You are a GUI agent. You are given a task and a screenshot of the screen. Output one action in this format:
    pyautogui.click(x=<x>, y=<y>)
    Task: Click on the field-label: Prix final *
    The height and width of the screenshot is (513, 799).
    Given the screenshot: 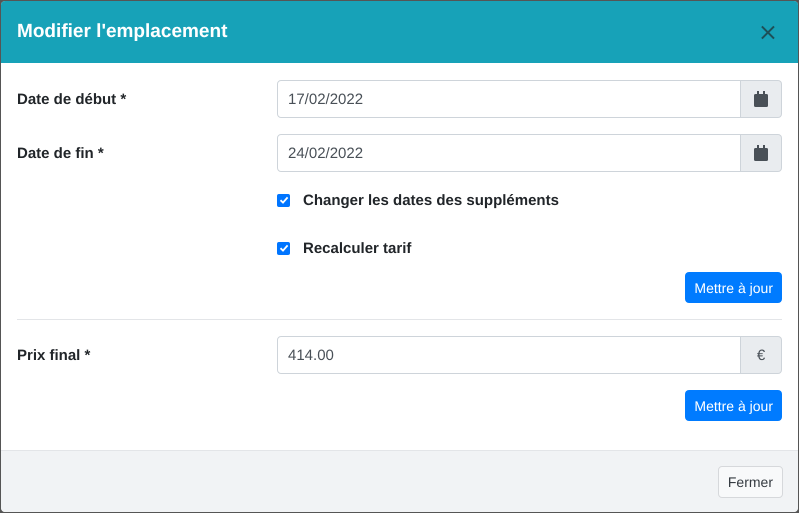 What is the action you would take?
    pyautogui.click(x=54, y=355)
    